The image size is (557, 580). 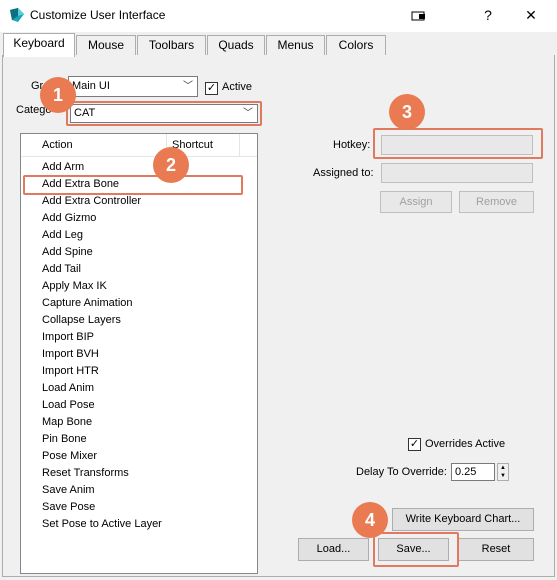 What do you see at coordinates (356, 45) in the screenshot?
I see `tab-colors: Colors` at bounding box center [356, 45].